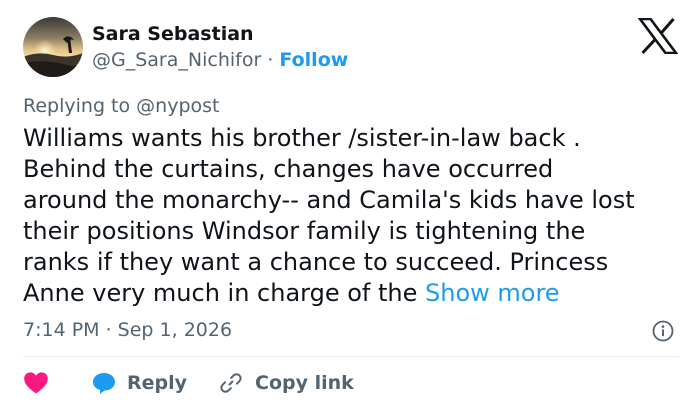 The height and width of the screenshot is (410, 700). Describe the element at coordinates (157, 383) in the screenshot. I see `reply-label: Reply` at that location.